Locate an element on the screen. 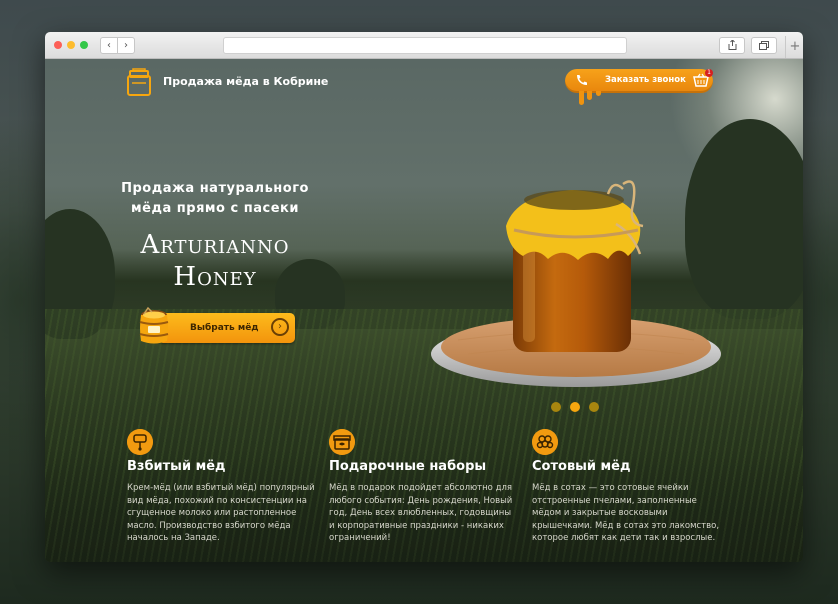 This screenshot has height=604, width=838. feature-title: Взбитый мёд is located at coordinates (176, 466).